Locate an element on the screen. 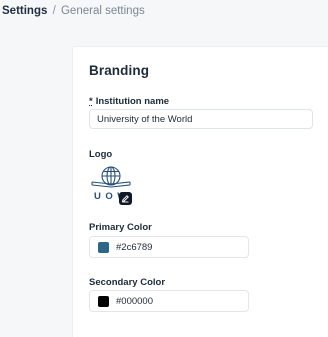 This screenshot has height=337, width=328. institution-name-value: University of the World is located at coordinates (145, 119).